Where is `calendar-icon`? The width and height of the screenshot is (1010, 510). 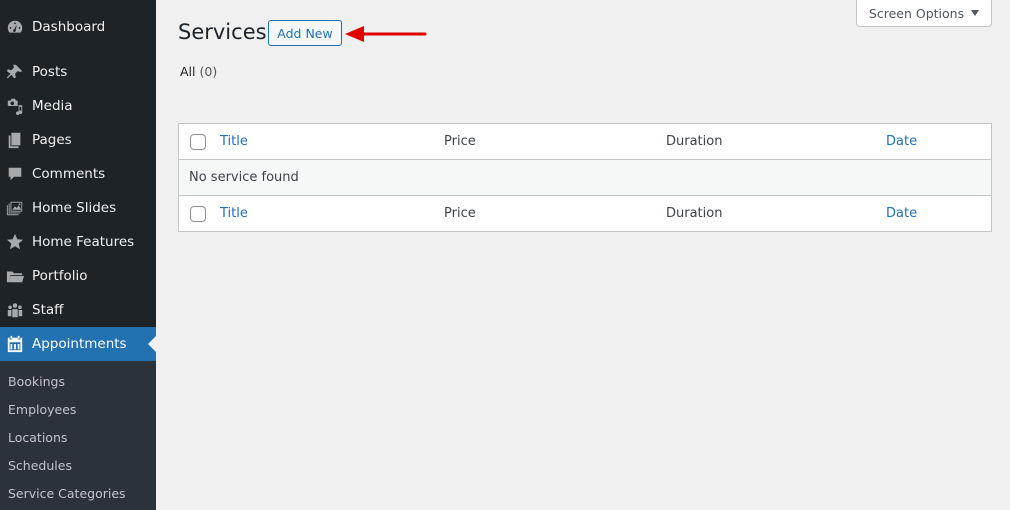
calendar-icon is located at coordinates (15, 344).